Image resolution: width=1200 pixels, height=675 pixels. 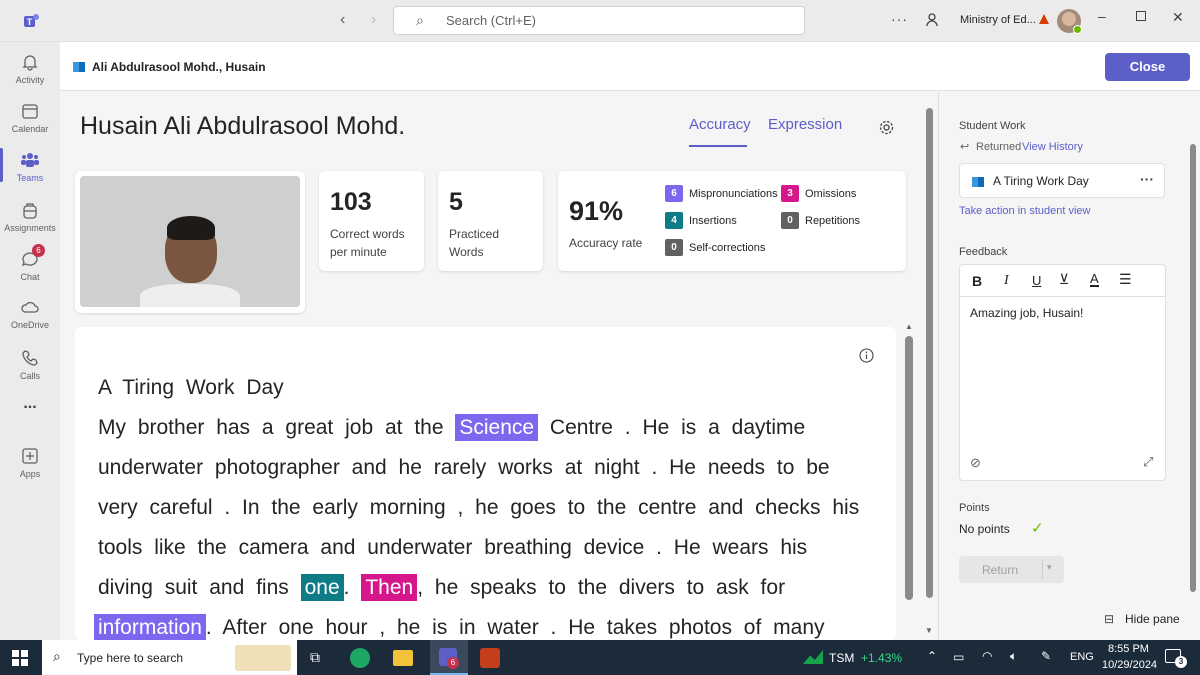 What do you see at coordinates (474, 243) in the screenshot?
I see `practiced-label: Practiced Words` at bounding box center [474, 243].